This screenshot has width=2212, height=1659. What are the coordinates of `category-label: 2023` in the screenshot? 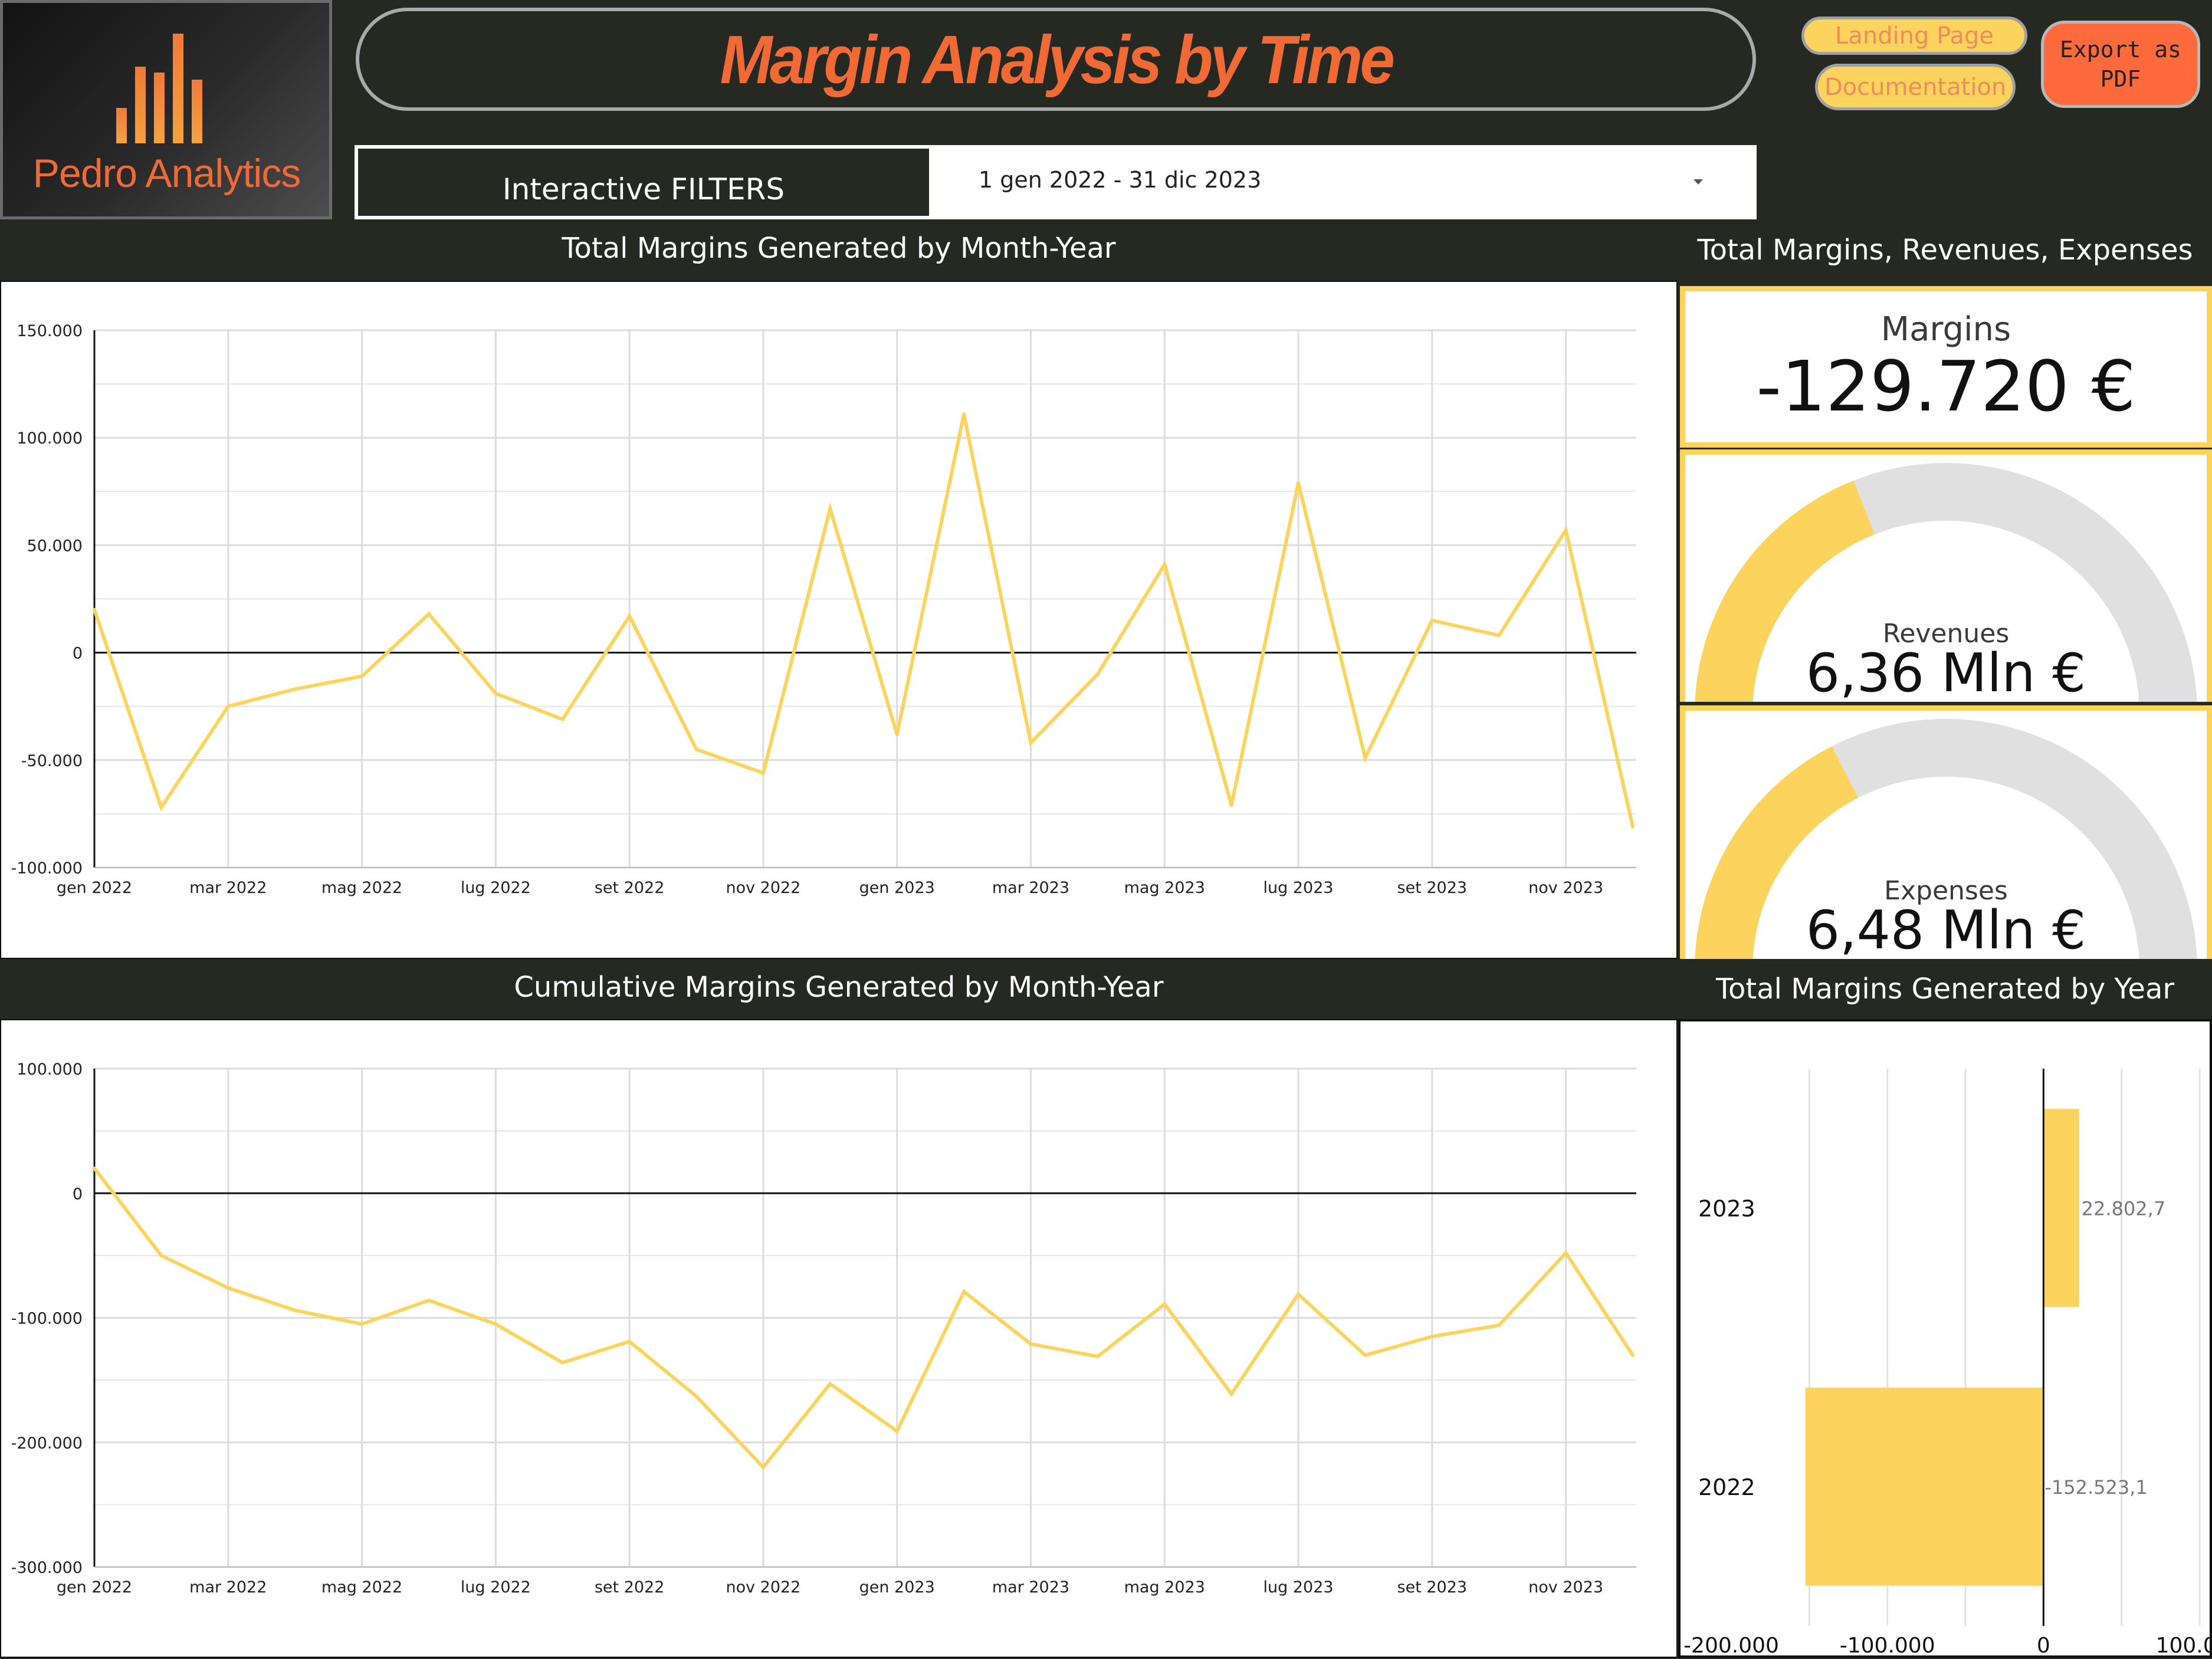 It's located at (1726, 1208).